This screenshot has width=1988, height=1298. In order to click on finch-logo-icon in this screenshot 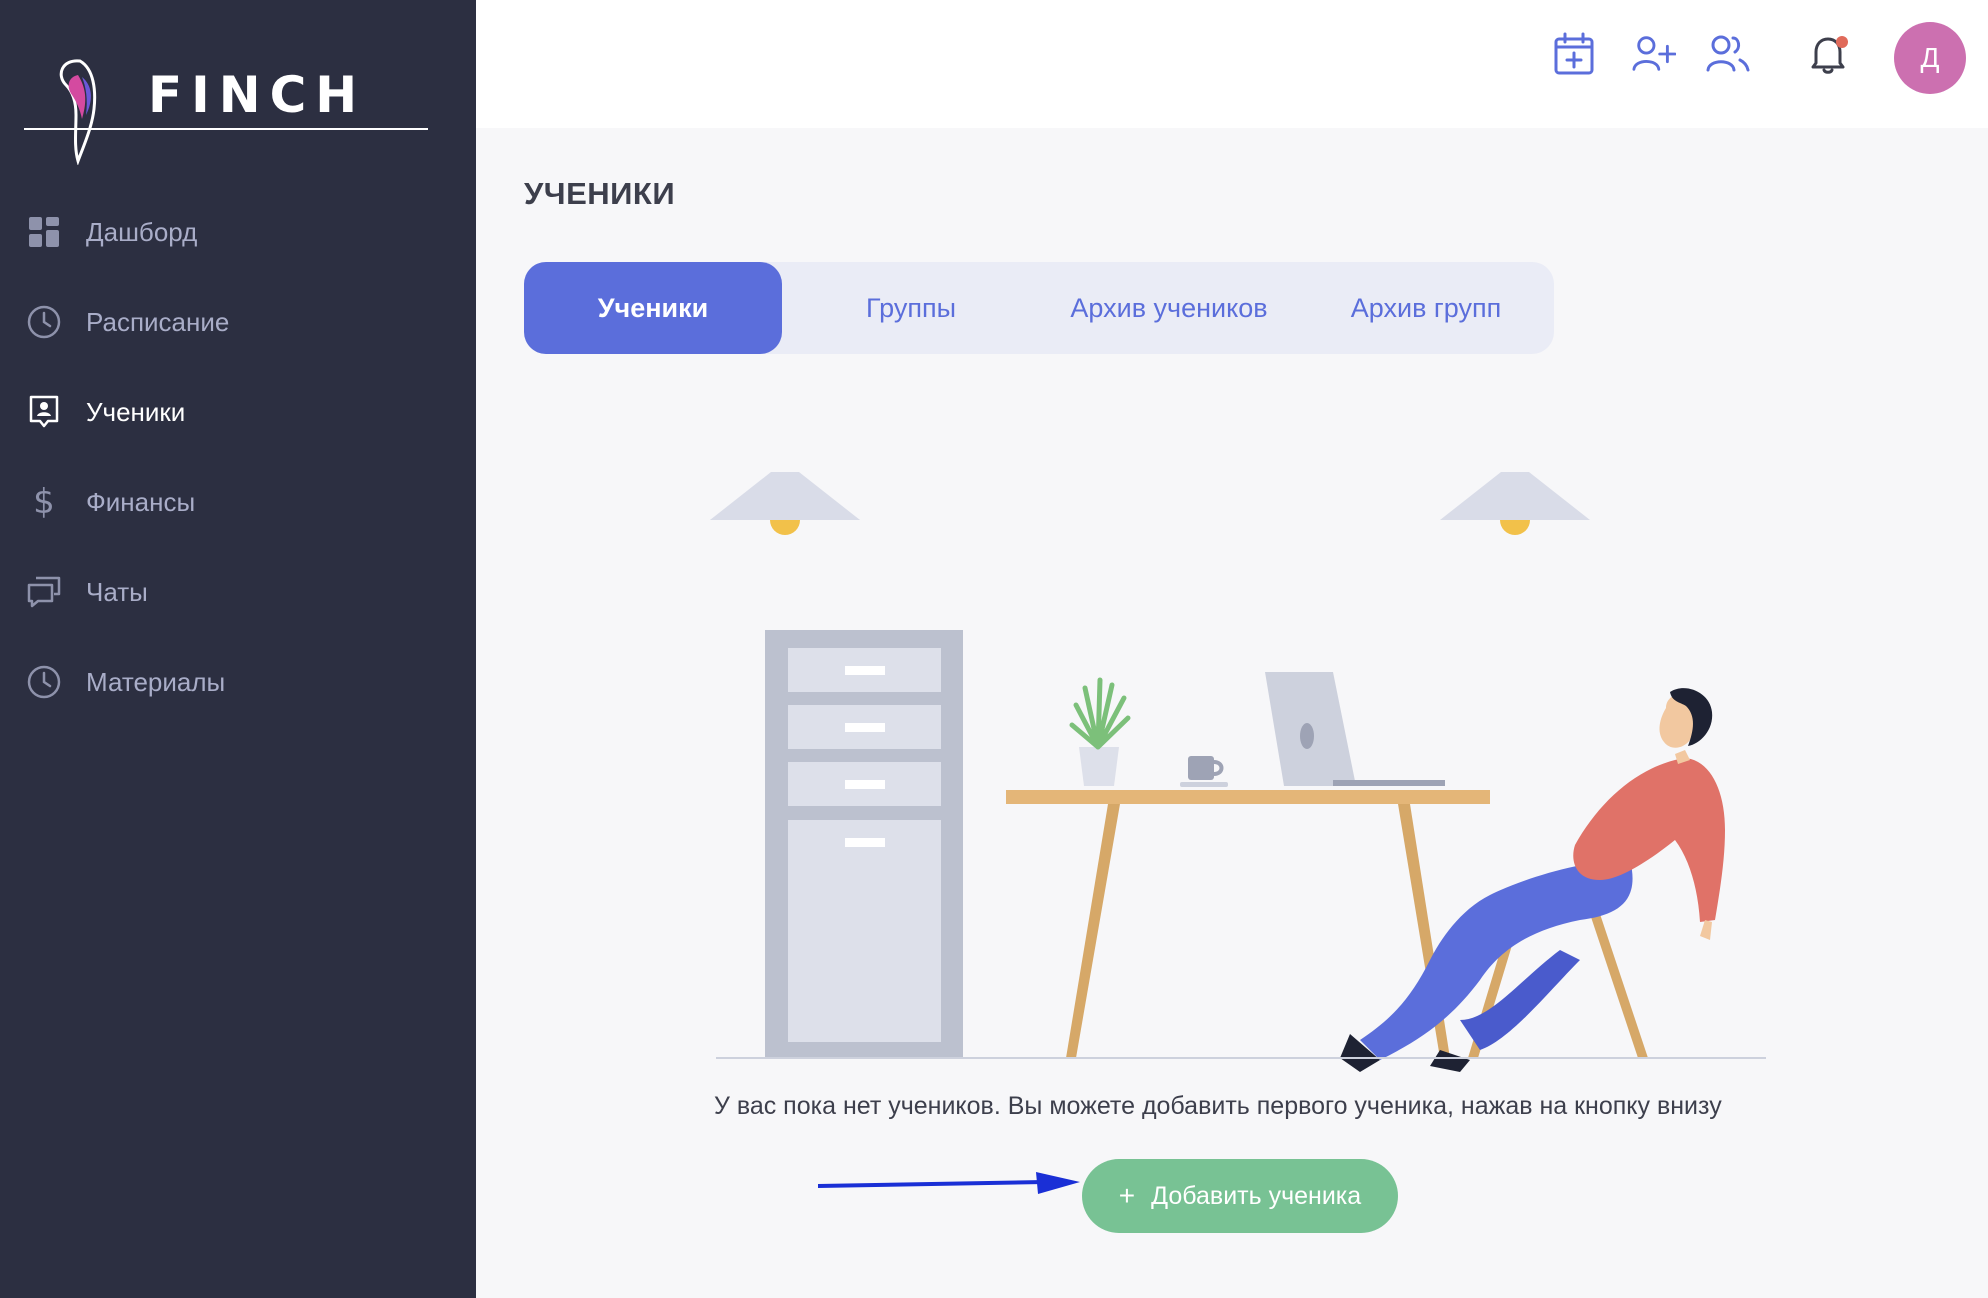, I will do `click(78, 112)`.